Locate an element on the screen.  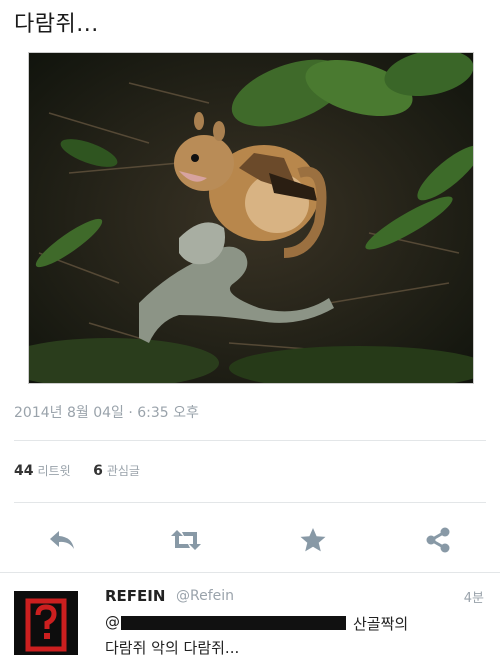
star-icon is located at coordinates (313, 540).